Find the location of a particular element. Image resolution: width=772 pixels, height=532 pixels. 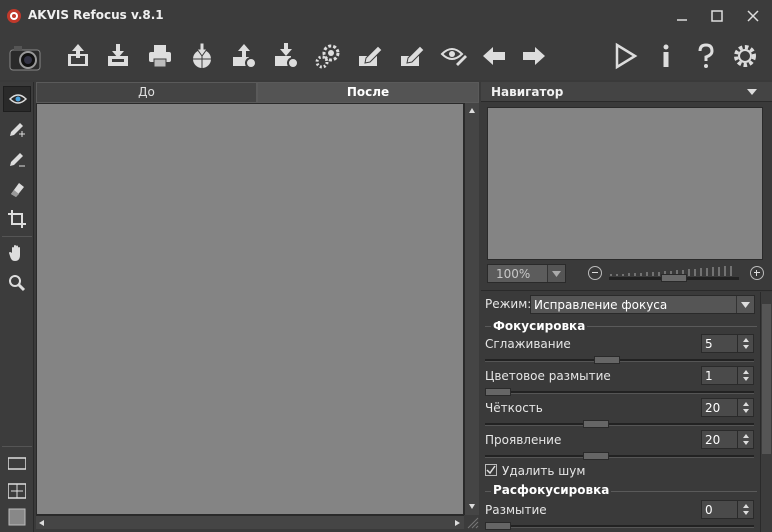

info-button is located at coordinates (666, 56).